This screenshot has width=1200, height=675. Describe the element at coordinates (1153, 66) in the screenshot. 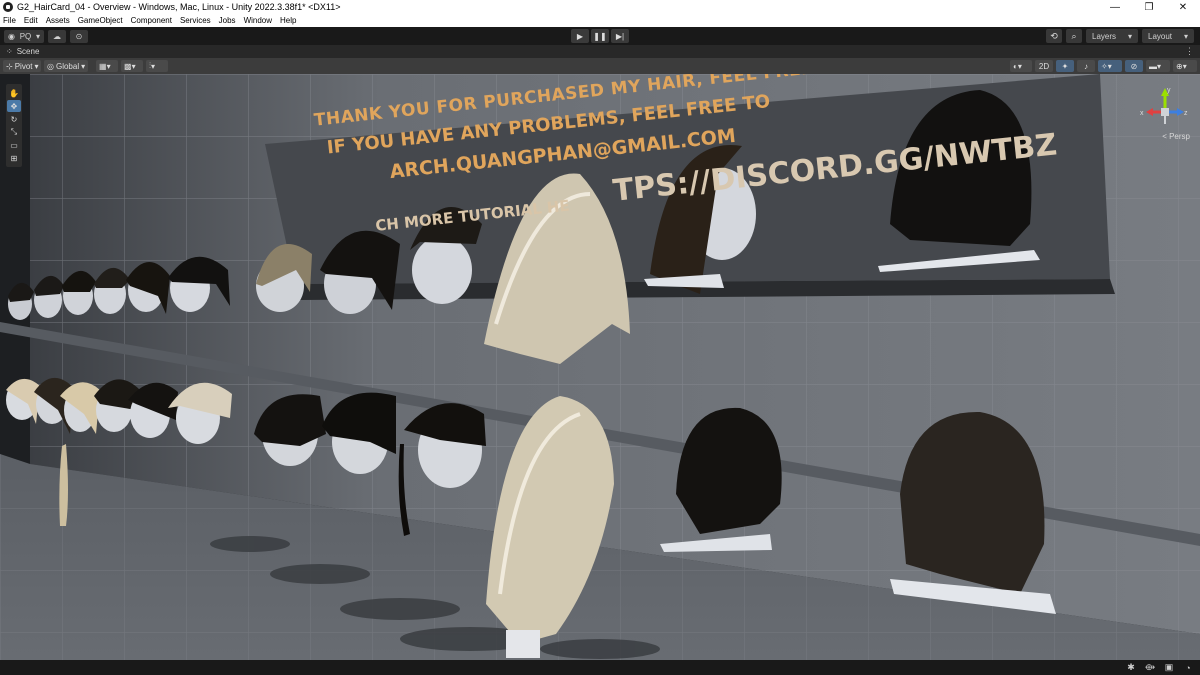

I see `camera-icon: ▬` at that location.